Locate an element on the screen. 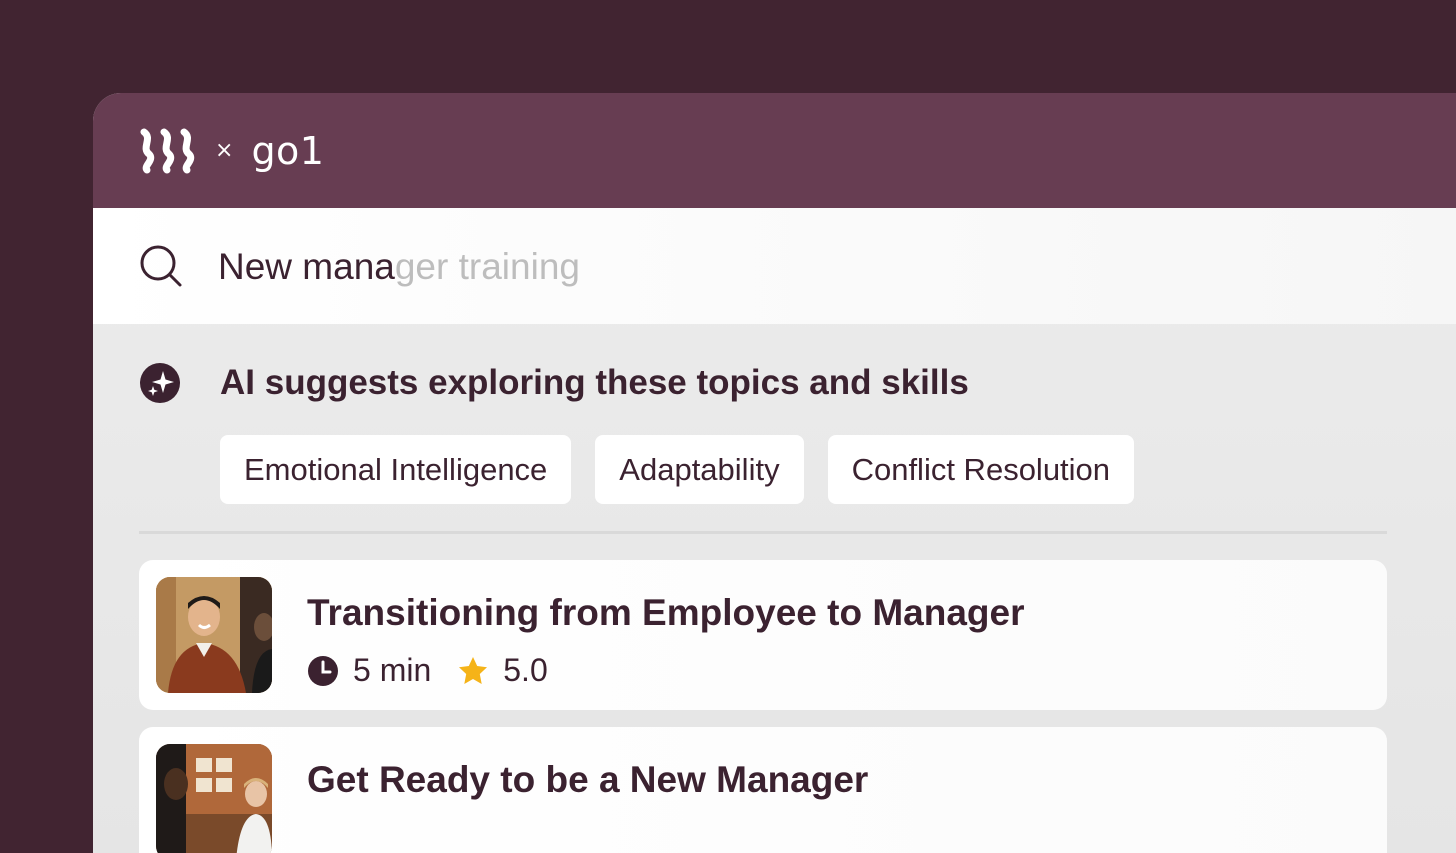 The height and width of the screenshot is (853, 1456). search-input: New manager training is located at coordinates (399, 266).